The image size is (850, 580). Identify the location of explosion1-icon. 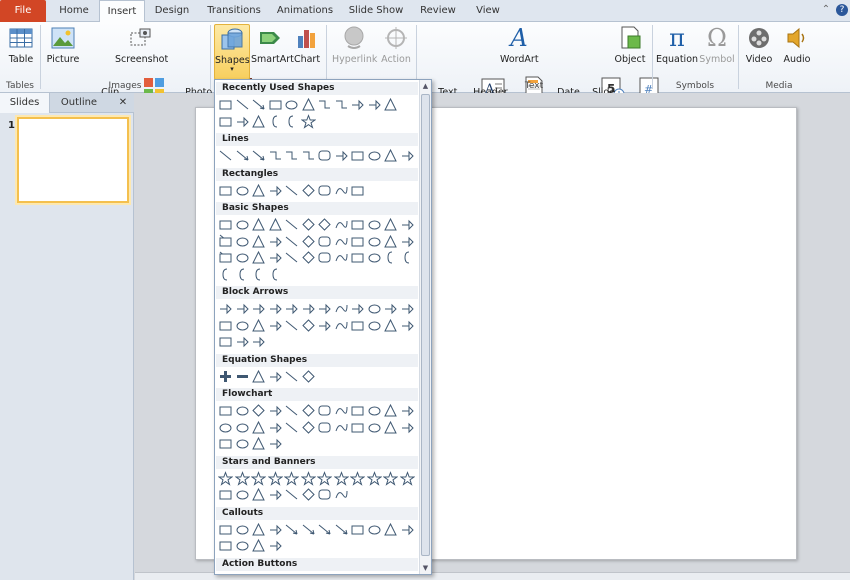
(225, 478).